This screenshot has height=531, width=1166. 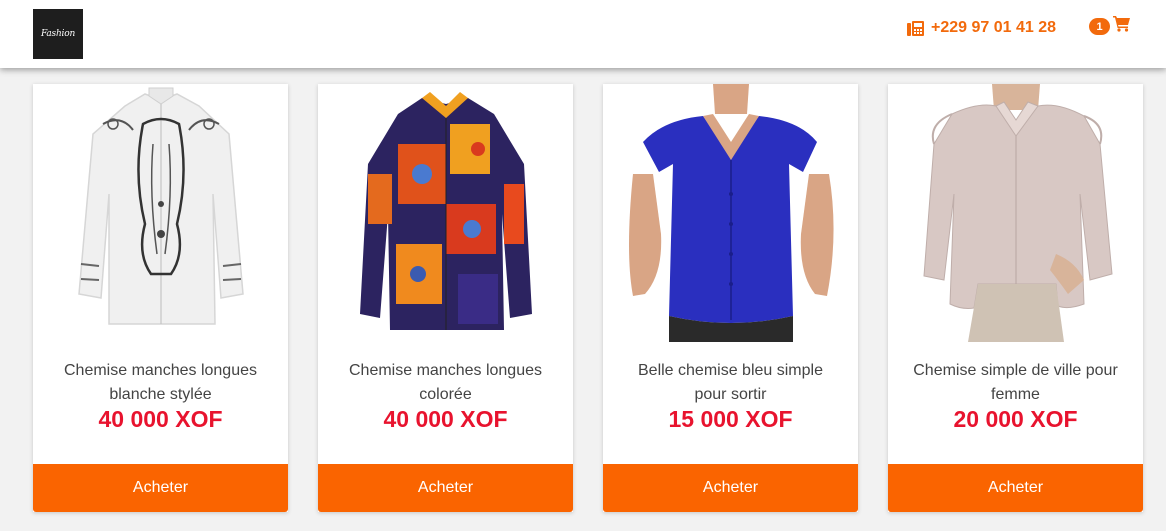 What do you see at coordinates (583, 34) in the screenshot?
I see `site-header: Fashion +229 97 01 41 28 1` at bounding box center [583, 34].